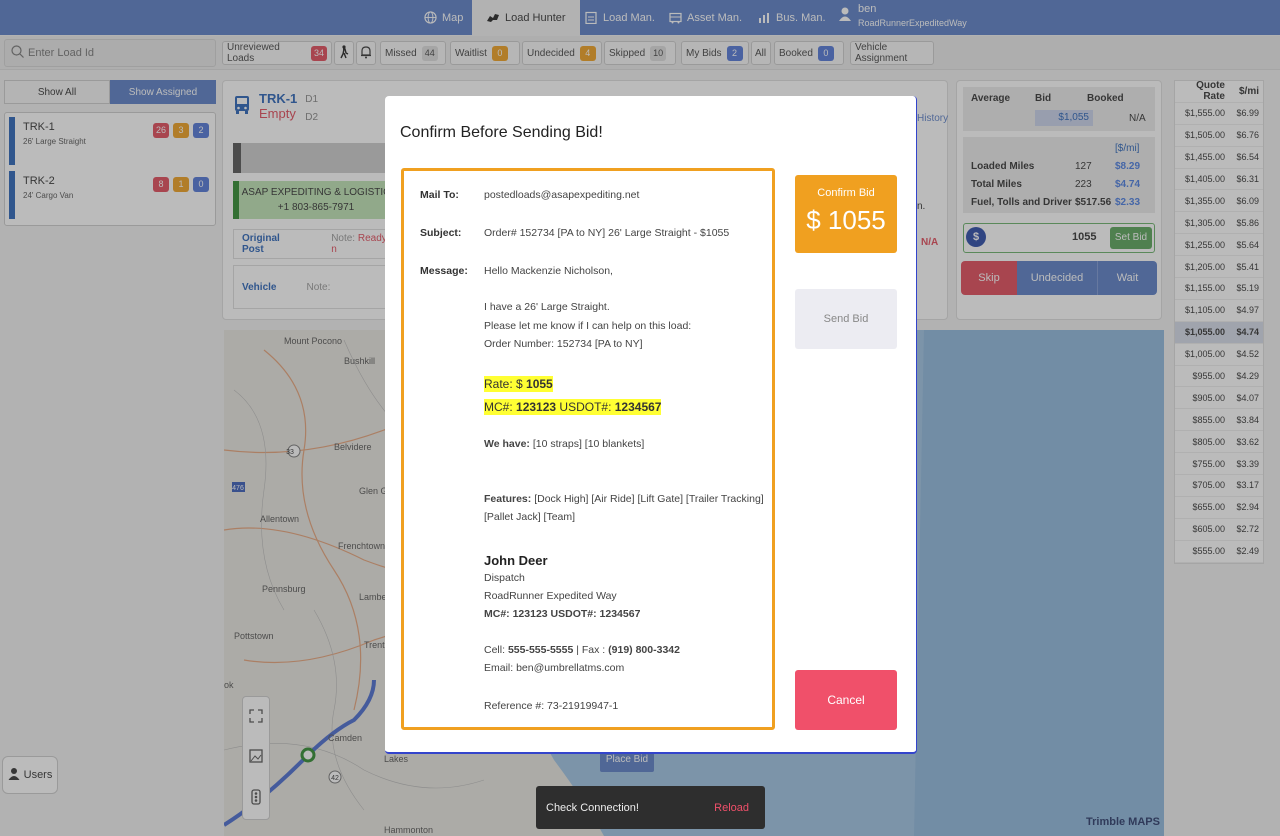 The height and width of the screenshot is (836, 1280). What do you see at coordinates (846, 220) in the screenshot?
I see `confirm-bid-amount: $ 1055` at bounding box center [846, 220].